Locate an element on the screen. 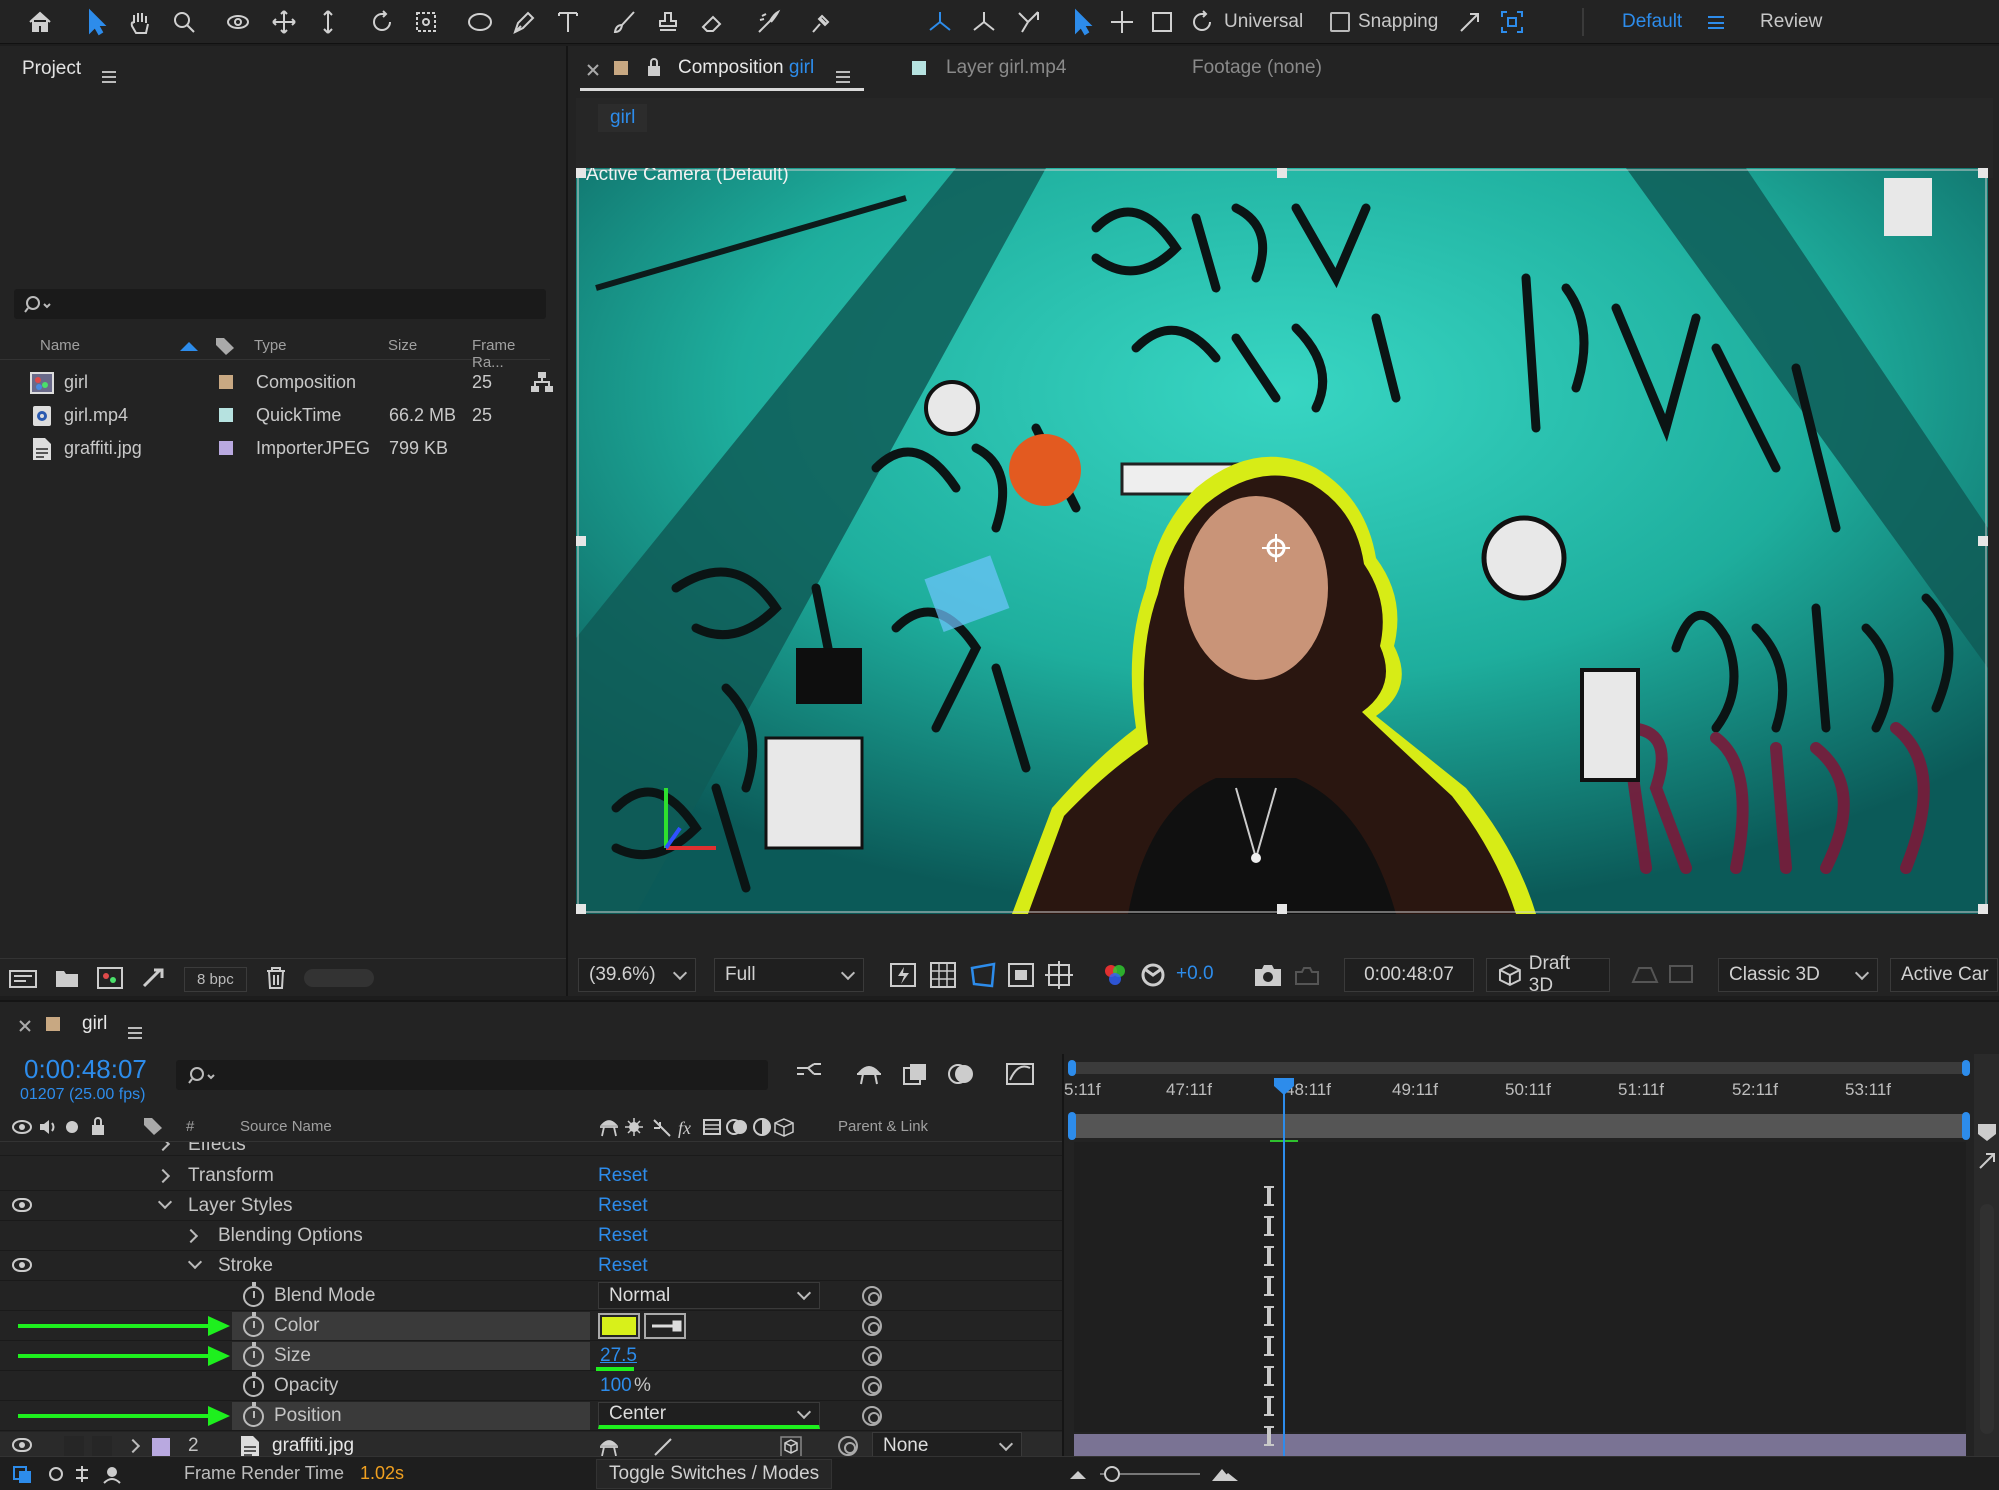  project-item-row: graffiti.jpg ImporterJPEG 799 KB is located at coordinates (269, 448).